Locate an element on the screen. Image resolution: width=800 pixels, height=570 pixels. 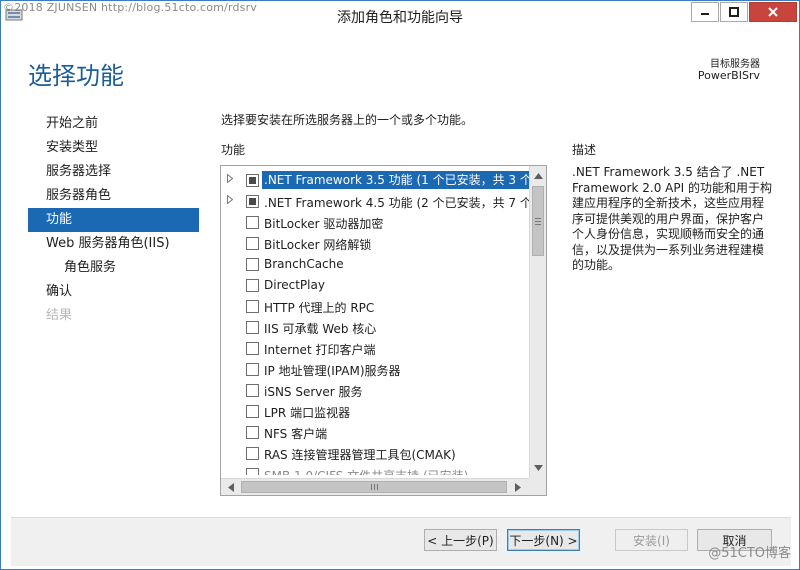
scroll-down-icon is located at coordinates (538, 468).